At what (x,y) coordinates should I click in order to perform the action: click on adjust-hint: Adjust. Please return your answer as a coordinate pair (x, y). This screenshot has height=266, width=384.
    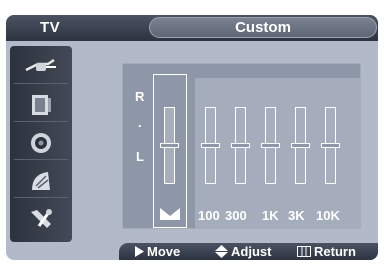
    Looking at the image, I should click on (243, 251).